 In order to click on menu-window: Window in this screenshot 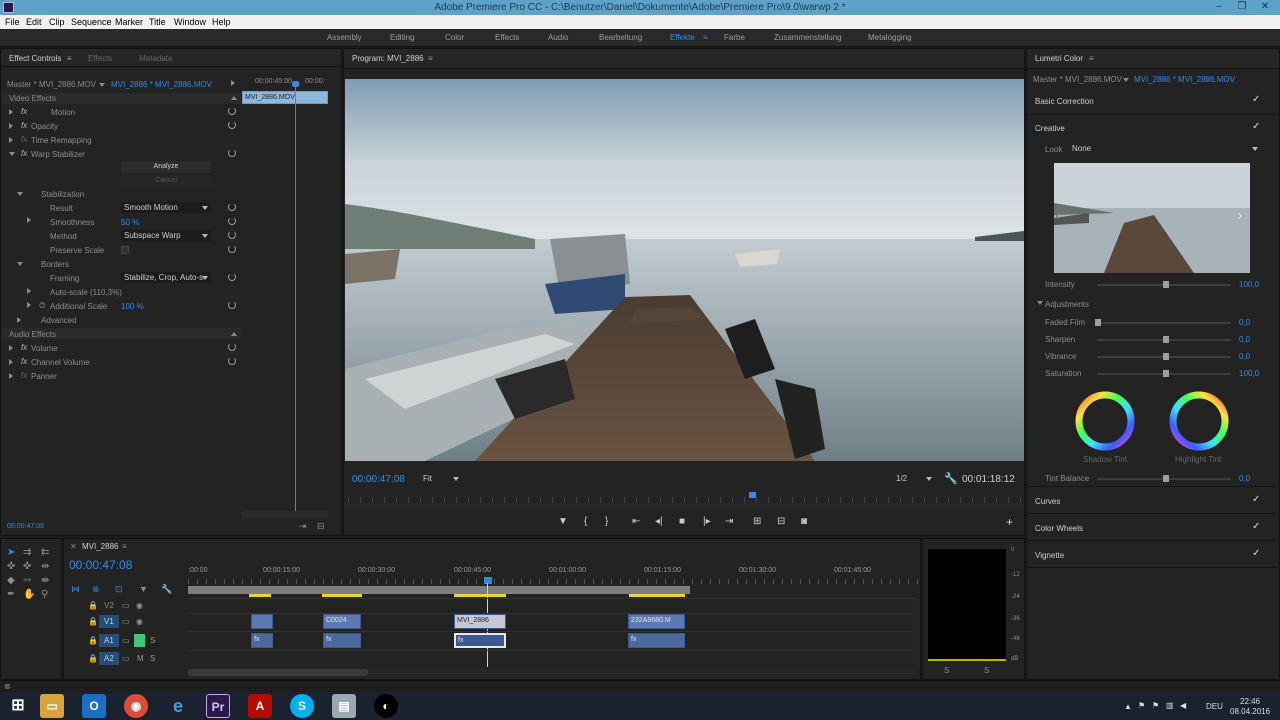, I will do `click(190, 22)`.